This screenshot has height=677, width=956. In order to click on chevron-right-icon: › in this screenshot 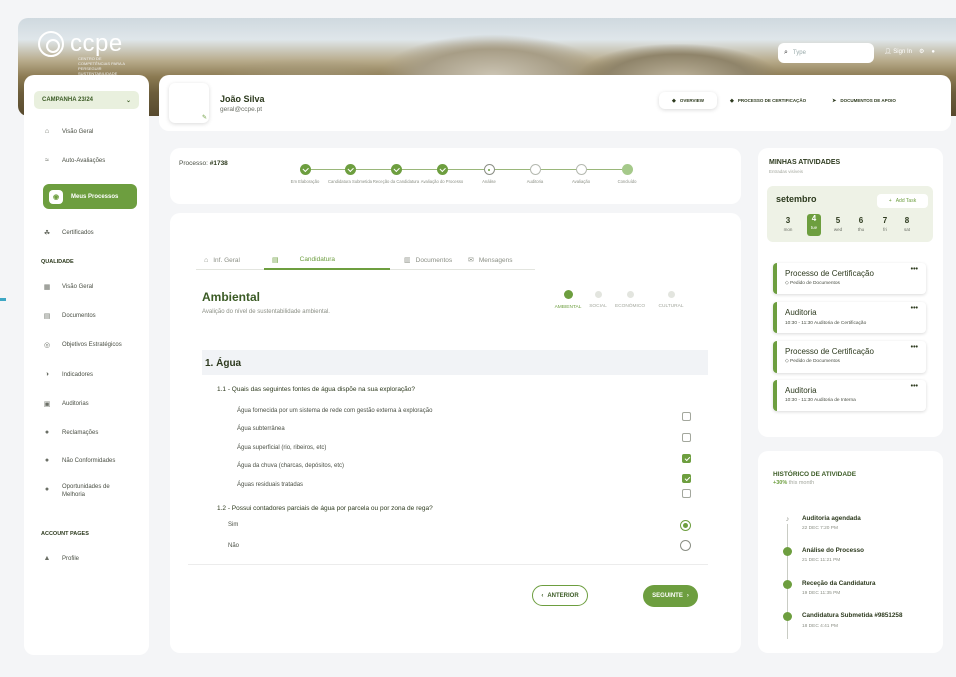, I will do `click(687, 596)`.